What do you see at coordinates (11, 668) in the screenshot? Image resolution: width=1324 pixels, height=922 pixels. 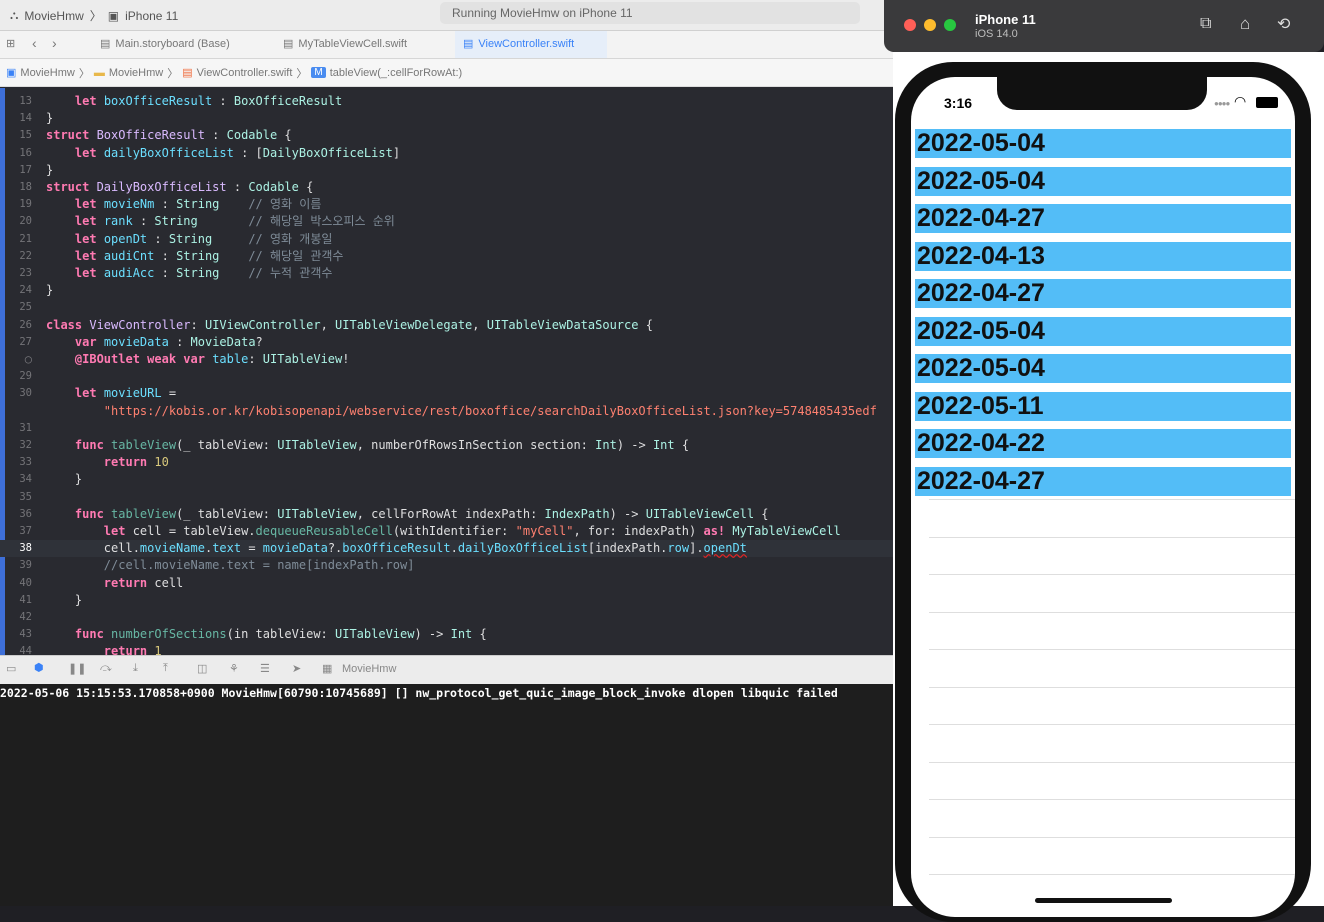 I see `hide-panel-icon: ▭` at bounding box center [11, 668].